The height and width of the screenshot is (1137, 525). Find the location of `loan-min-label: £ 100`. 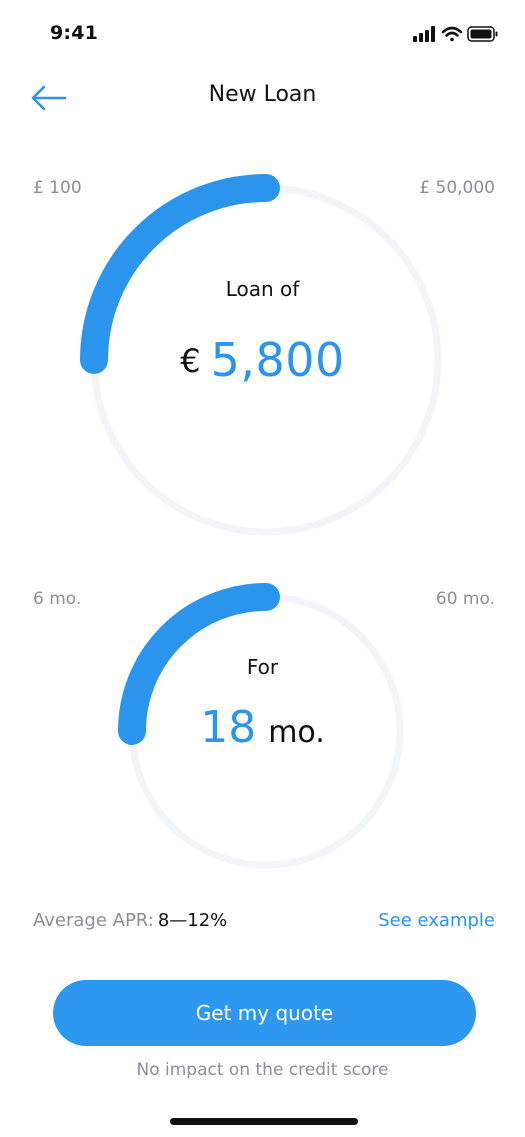

loan-min-label: £ 100 is located at coordinates (57, 188).